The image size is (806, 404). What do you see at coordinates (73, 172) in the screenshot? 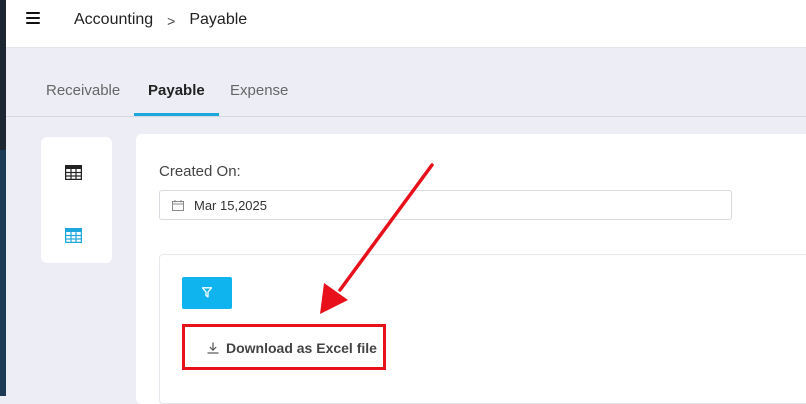
I see `table-icon` at bounding box center [73, 172].